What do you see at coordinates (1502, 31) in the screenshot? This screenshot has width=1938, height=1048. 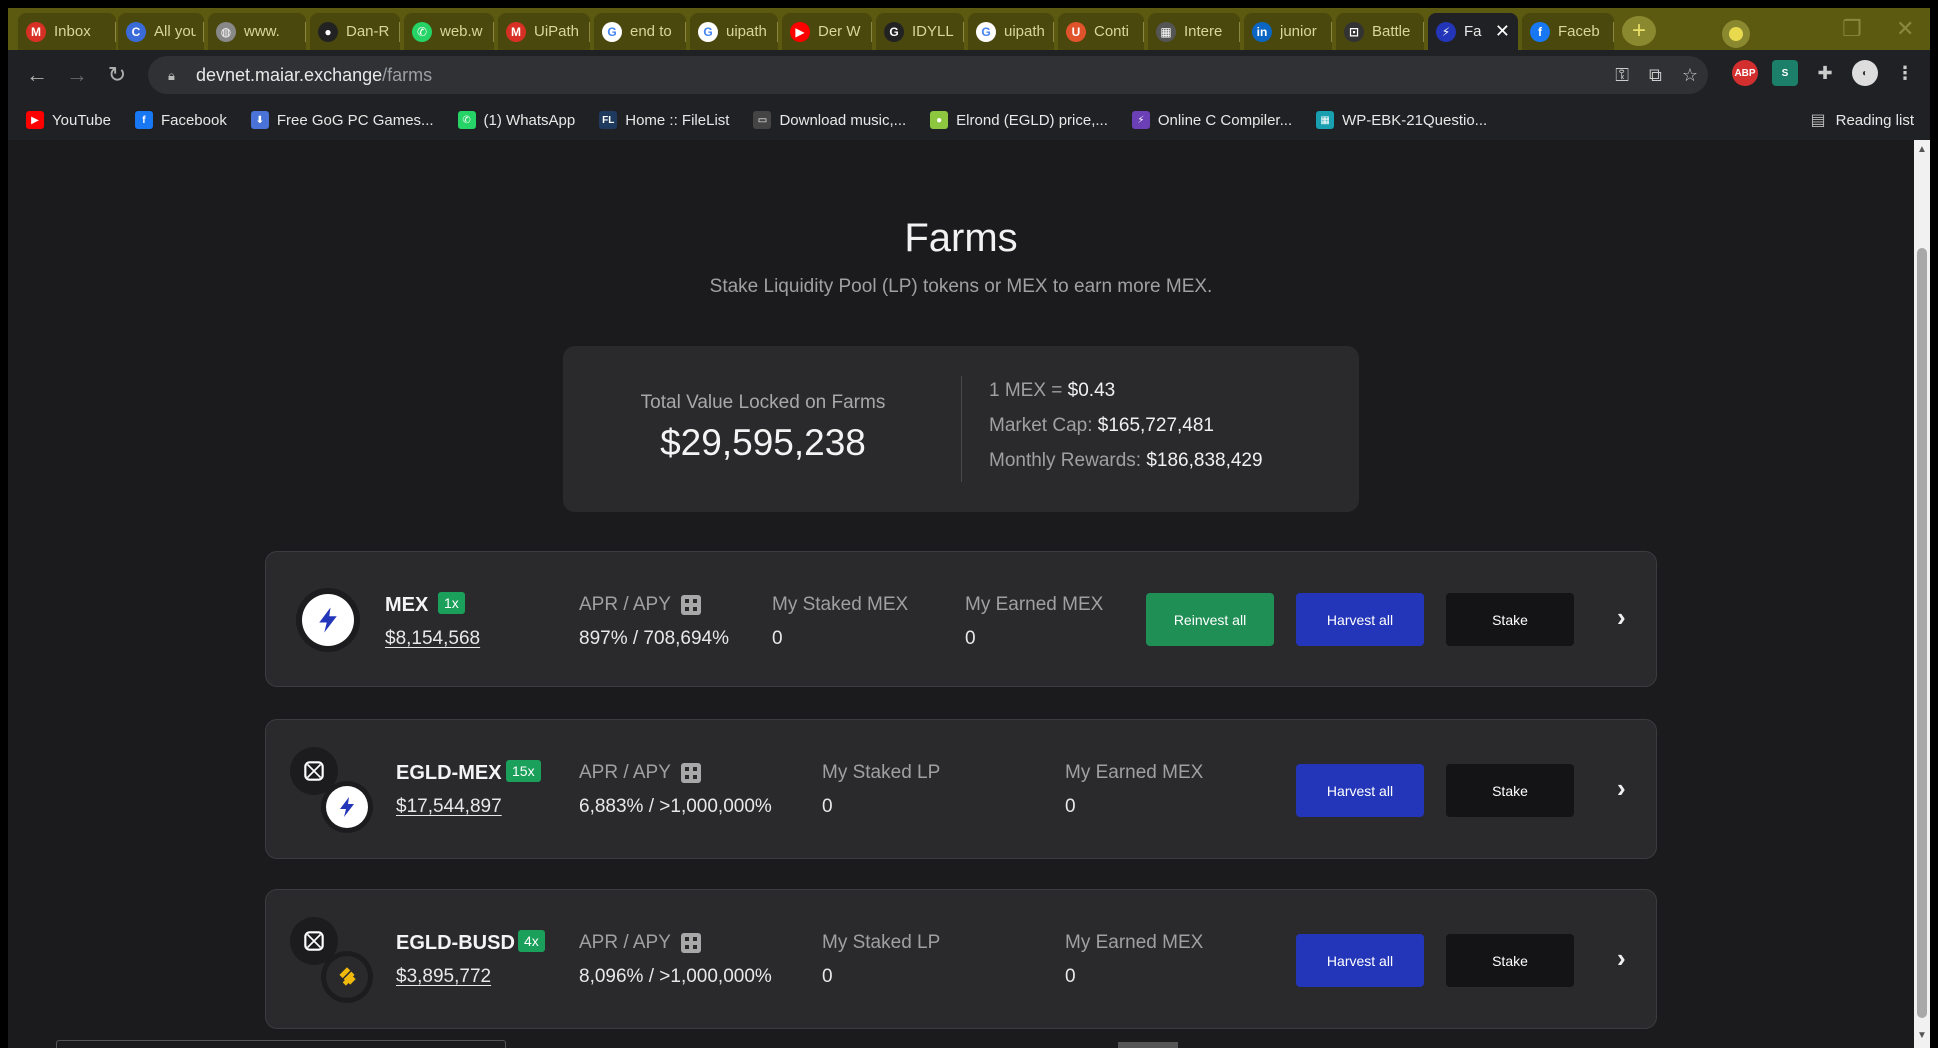 I see `close-tab-icon: ✕` at bounding box center [1502, 31].